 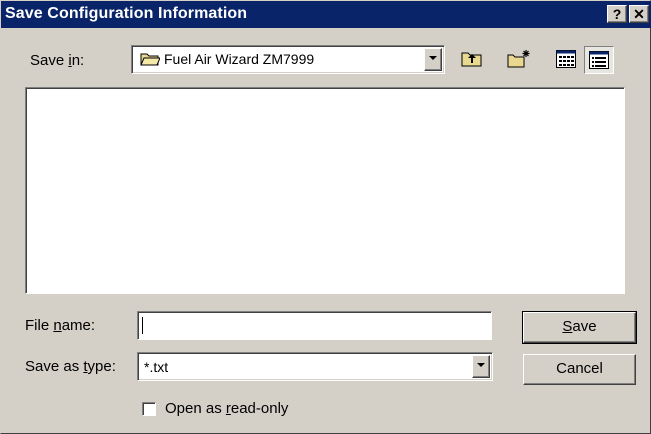 What do you see at coordinates (326, 14) in the screenshot?
I see `title-bar: Save Configuration Information ? ✕` at bounding box center [326, 14].